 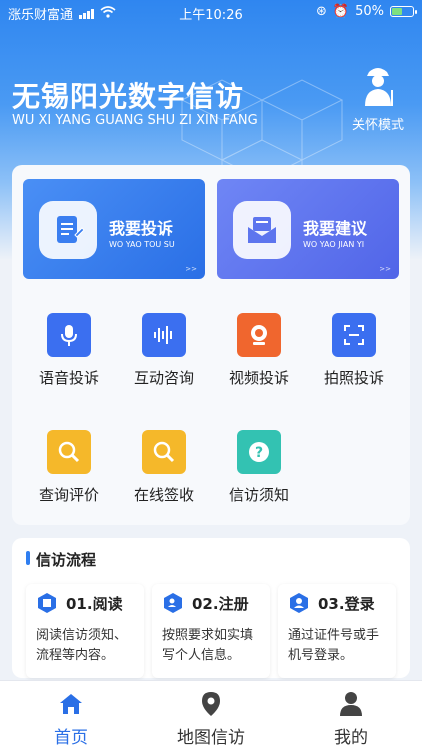 What do you see at coordinates (173, 603) in the screenshot?
I see `user-add-icon` at bounding box center [173, 603].